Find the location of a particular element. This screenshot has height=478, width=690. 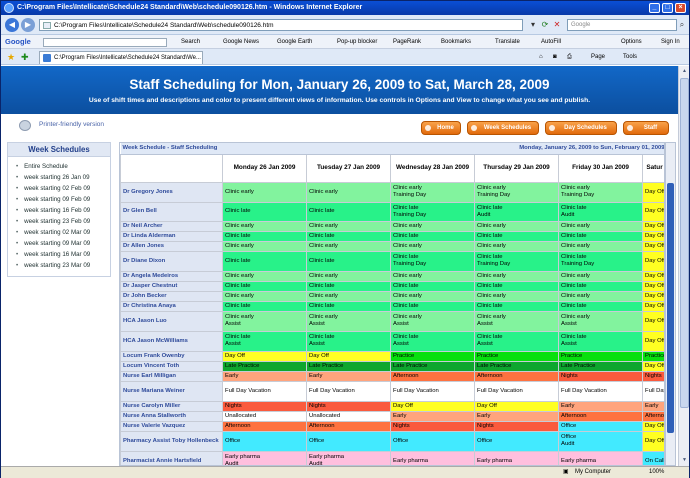

staff-name: Dr Diane Dixon is located at coordinates (171, 261).